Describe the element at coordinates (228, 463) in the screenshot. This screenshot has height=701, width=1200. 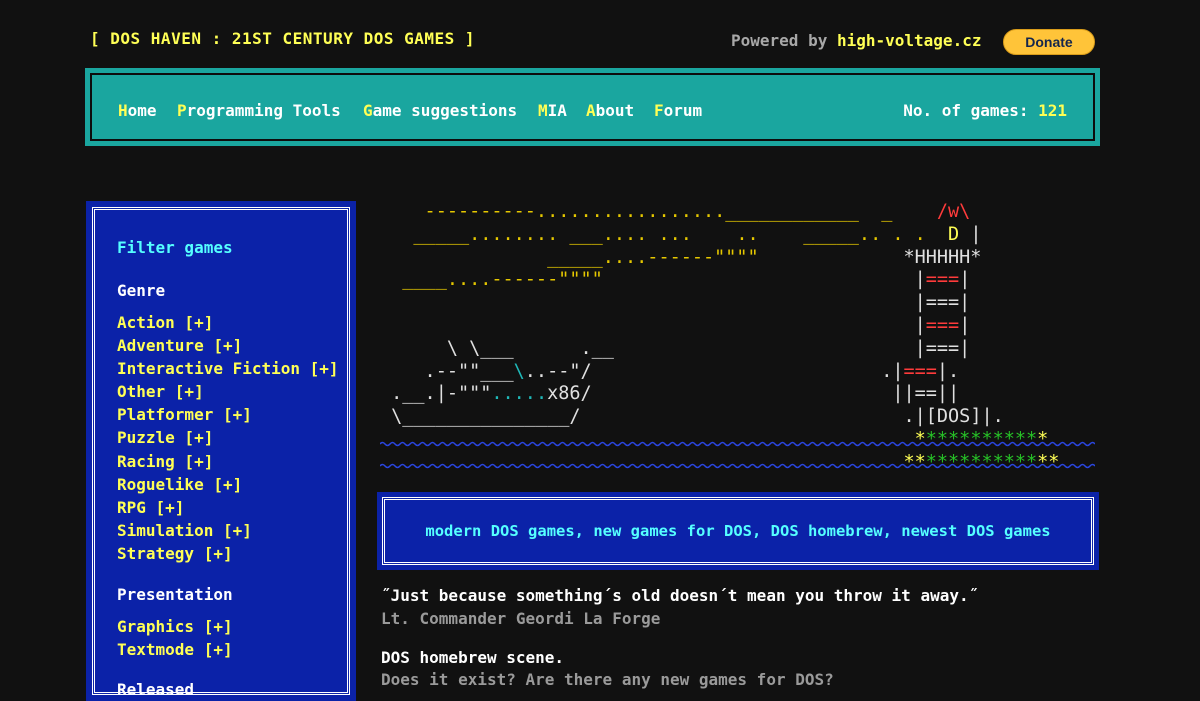
I see `genre-racing: Racing [+]` at that location.